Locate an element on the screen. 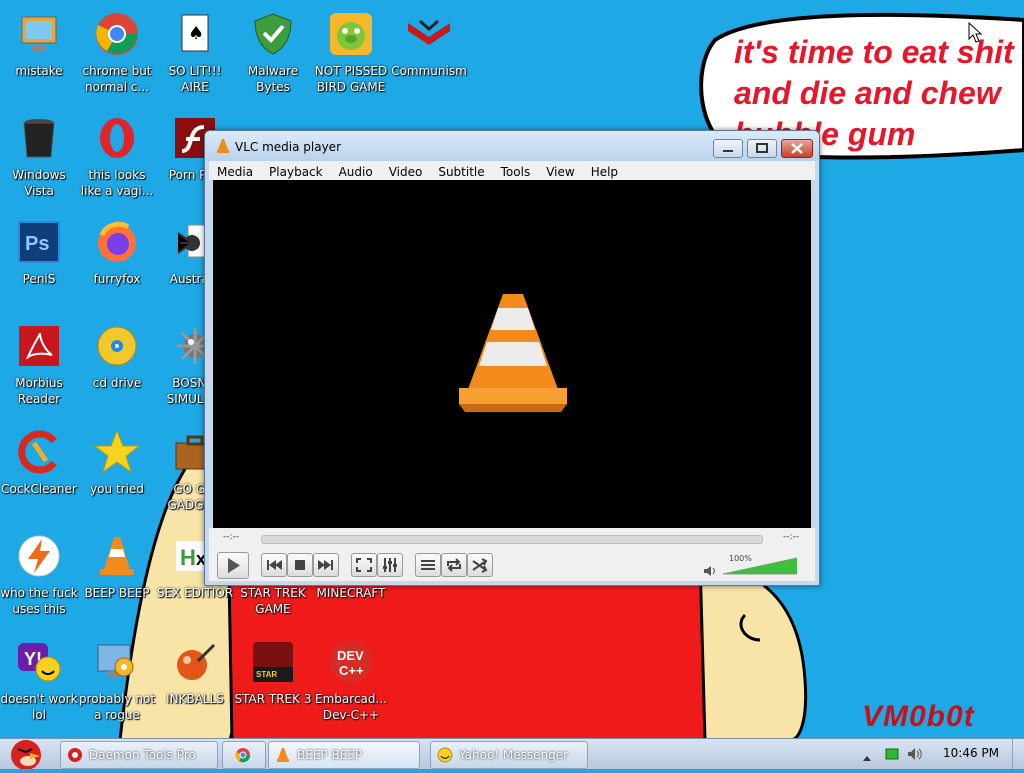 This screenshot has width=1024, height=773. chrome-icon is located at coordinates (117, 34).